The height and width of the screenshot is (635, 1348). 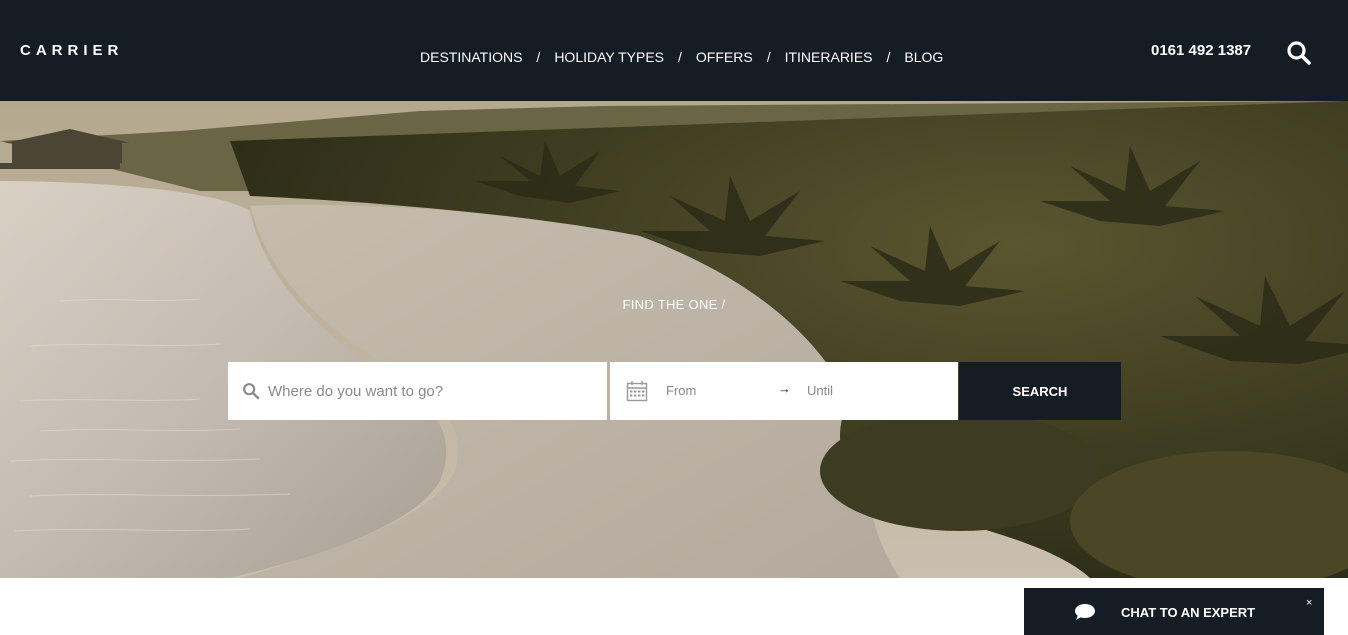 What do you see at coordinates (71, 50) in the screenshot?
I see `logo: CARRIER` at bounding box center [71, 50].